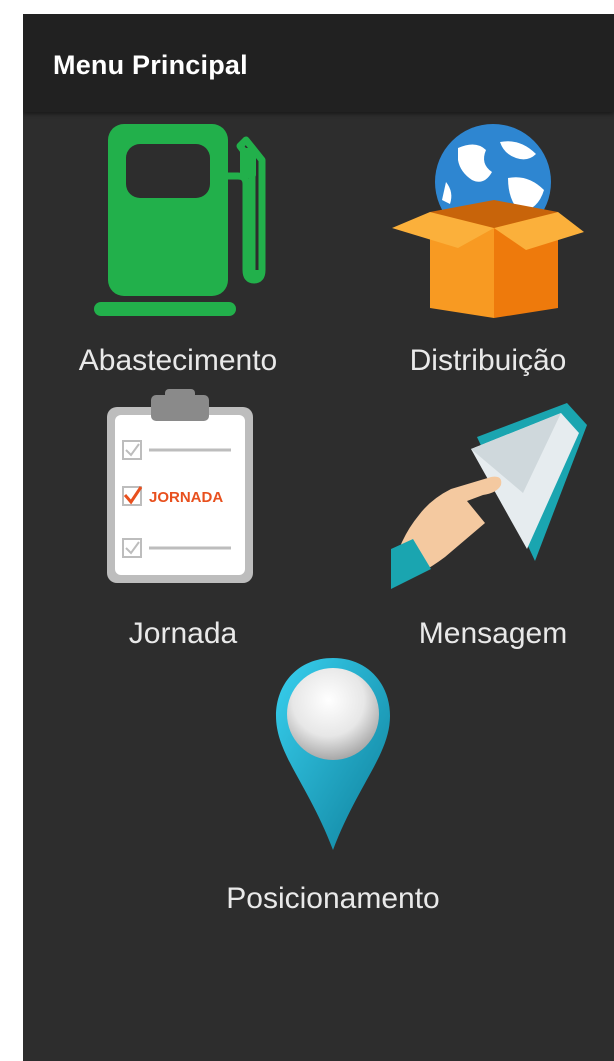  What do you see at coordinates (333, 898) in the screenshot?
I see `menu-item-label: Posicionamento` at bounding box center [333, 898].